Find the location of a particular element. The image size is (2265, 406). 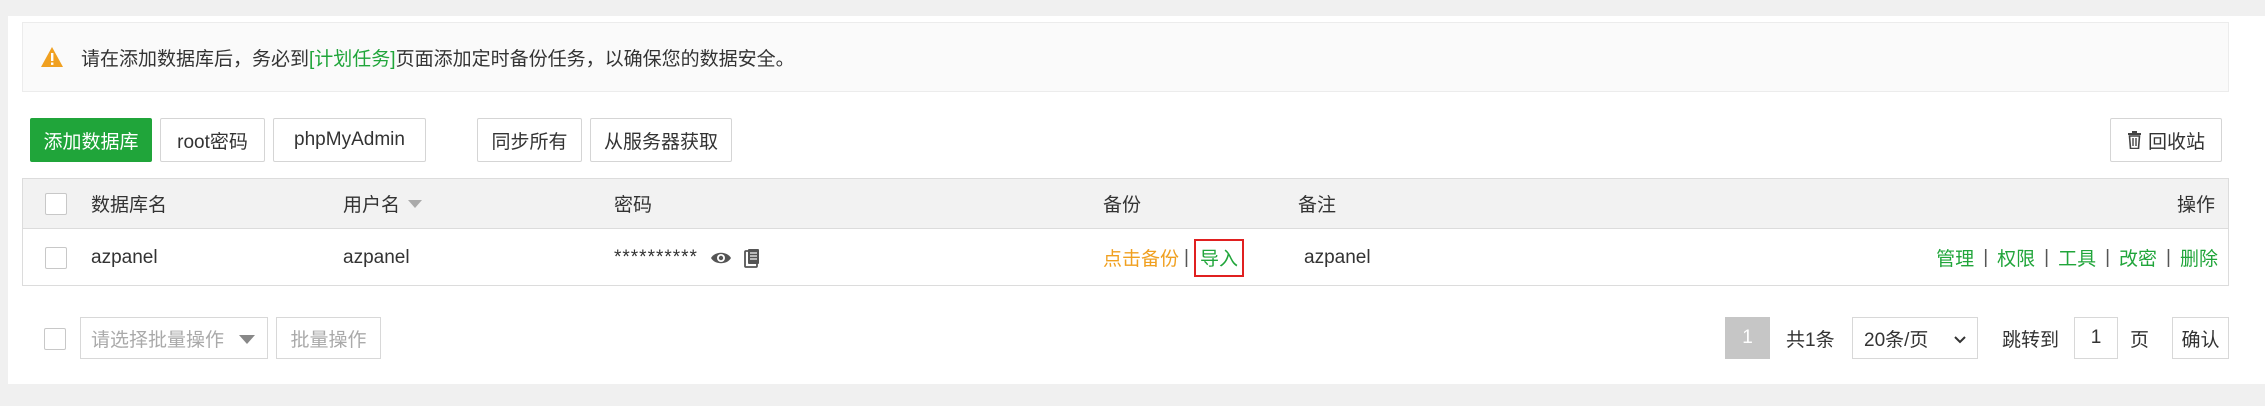

change-password-link: 改密 is located at coordinates (2138, 257).